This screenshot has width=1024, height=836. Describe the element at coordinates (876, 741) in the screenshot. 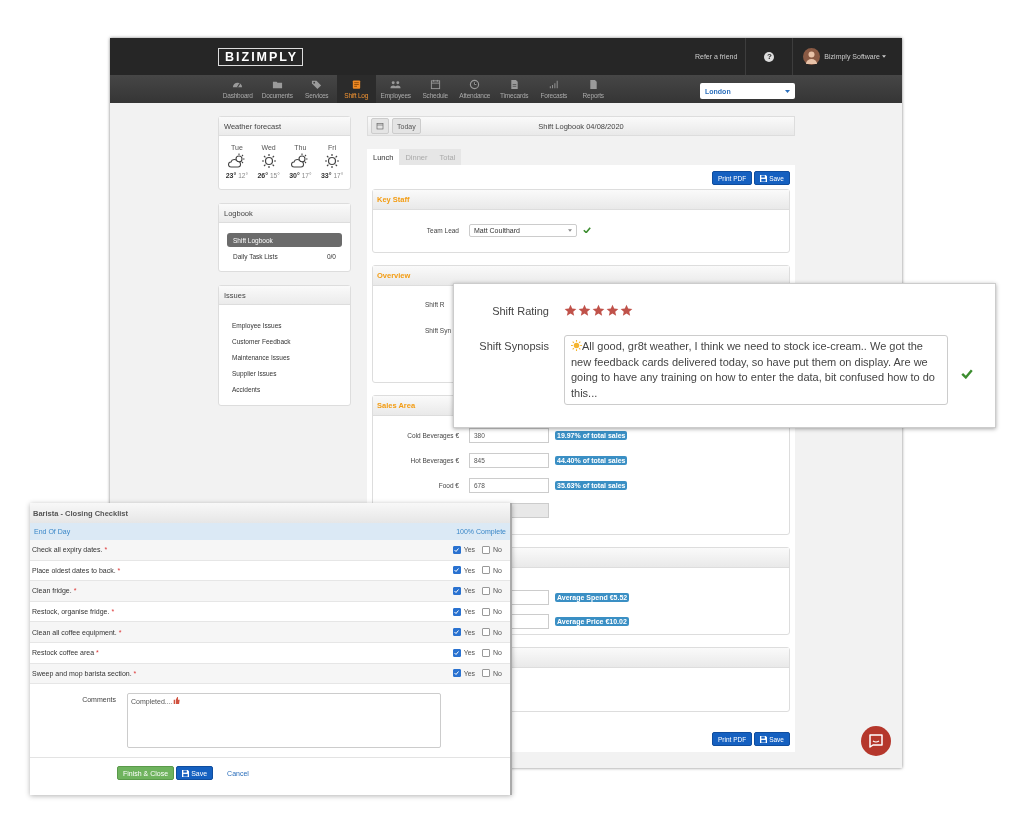

I see `chat-button` at that location.